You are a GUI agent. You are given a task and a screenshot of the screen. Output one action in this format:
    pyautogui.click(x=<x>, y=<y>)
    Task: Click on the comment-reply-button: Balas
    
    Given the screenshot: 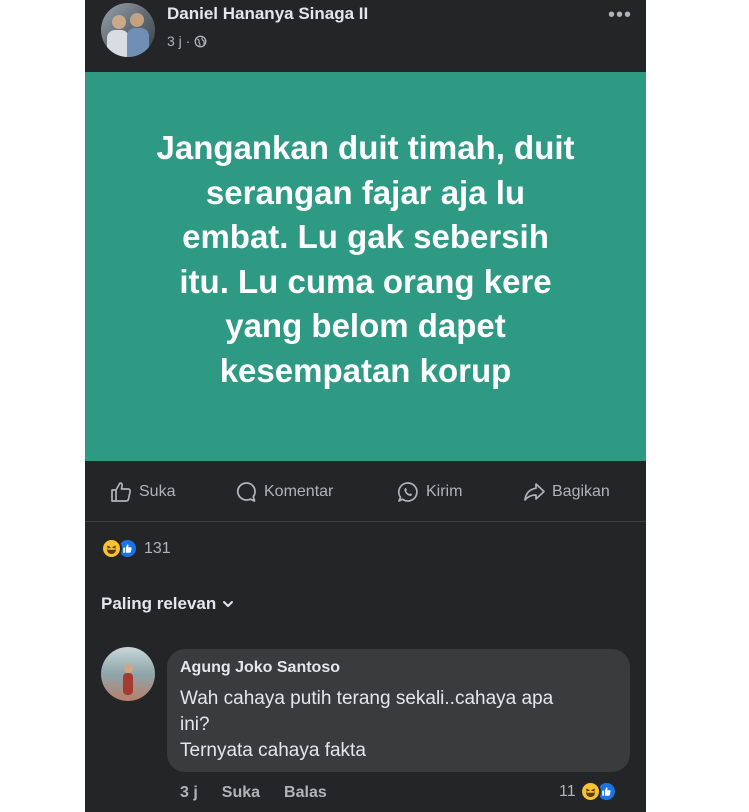 What is the action you would take?
    pyautogui.click(x=305, y=793)
    